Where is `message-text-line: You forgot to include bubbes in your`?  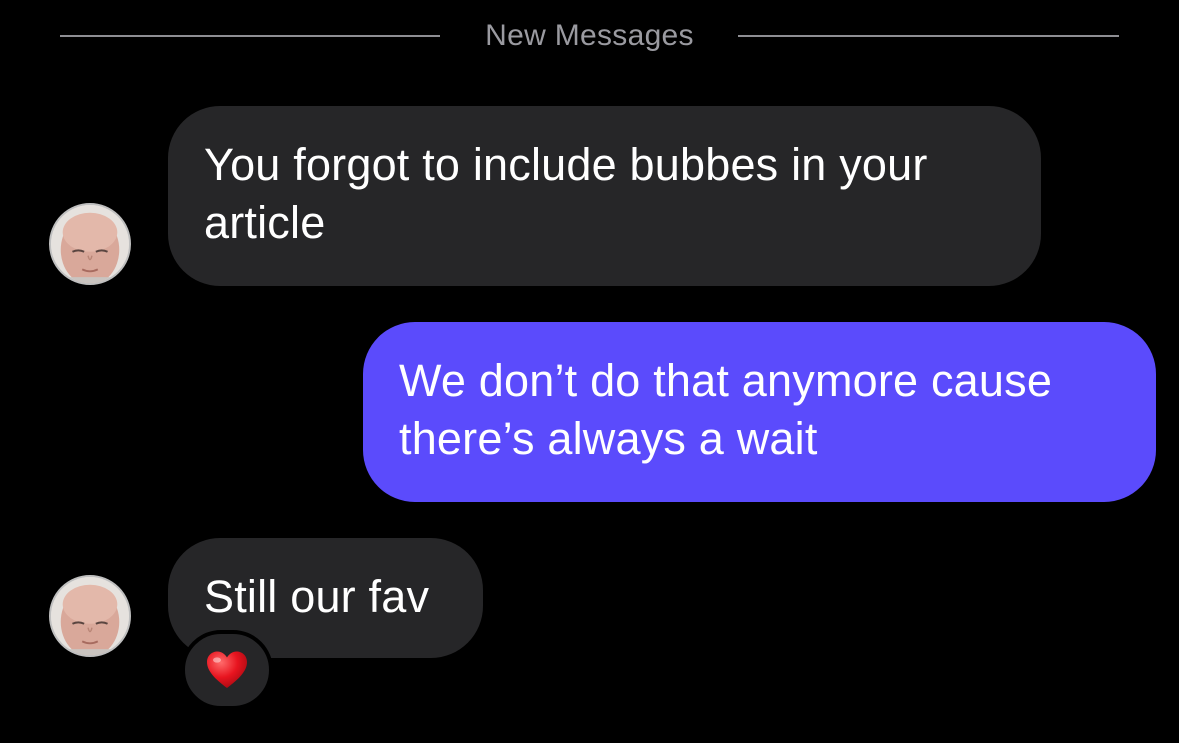
message-text-line: You forgot to include bubbes in your is located at coordinates (566, 164).